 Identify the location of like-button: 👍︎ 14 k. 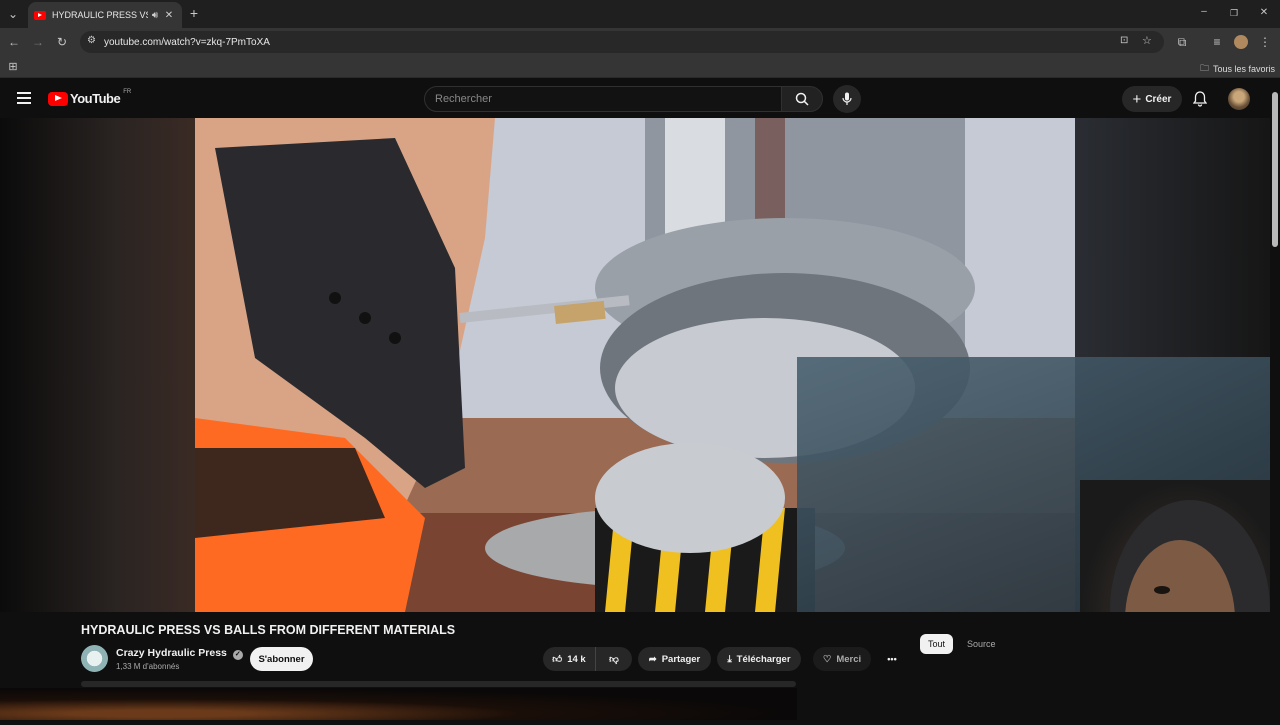
(569, 659).